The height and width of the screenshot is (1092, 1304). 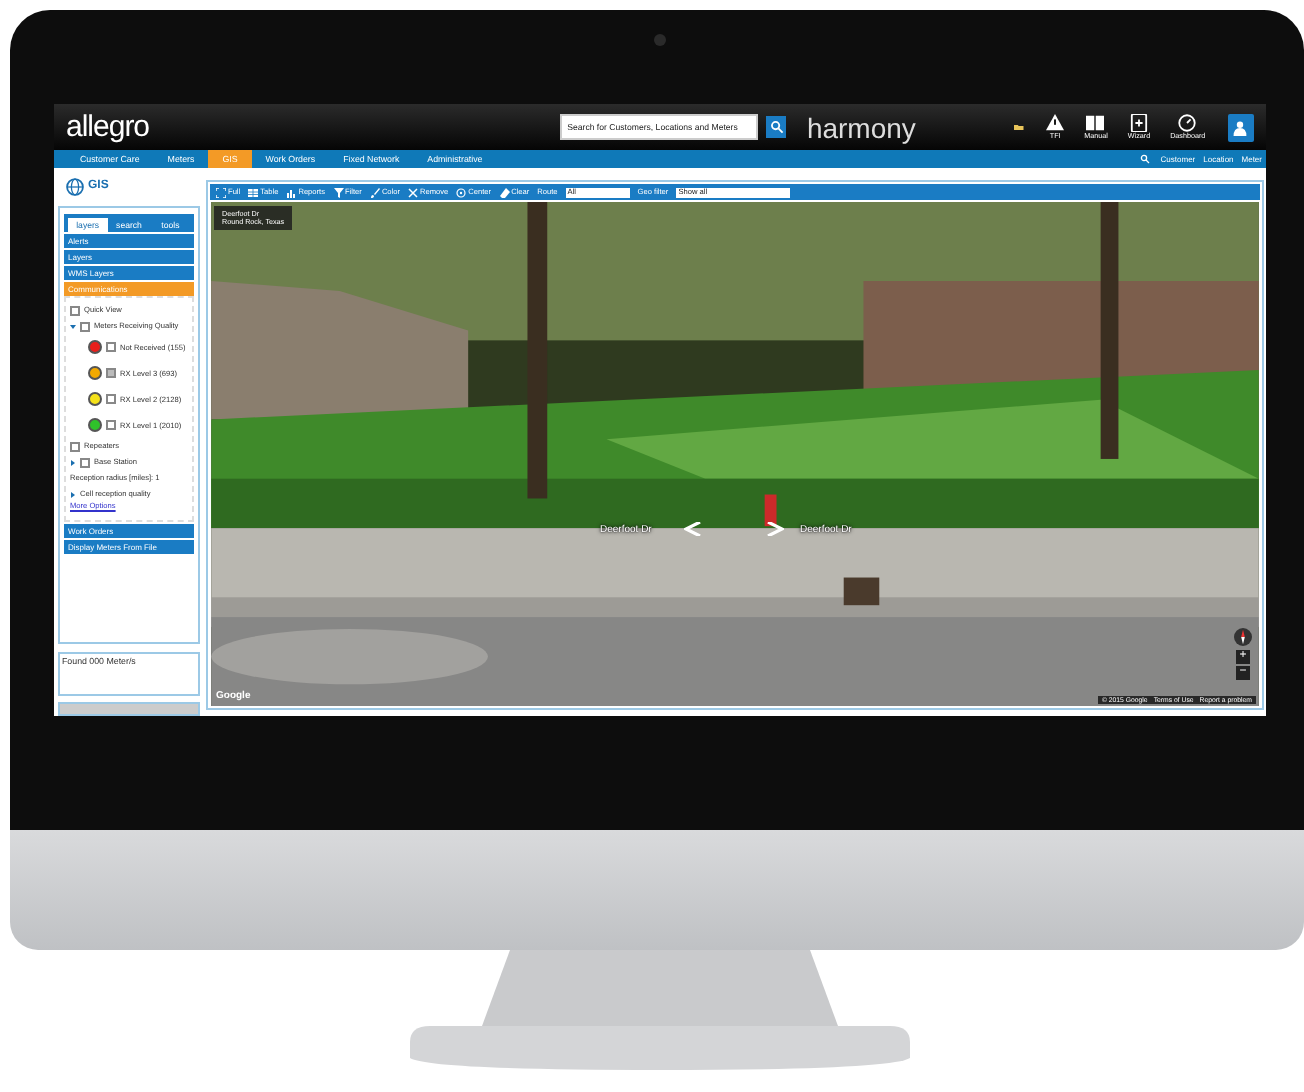 What do you see at coordinates (374, 192) in the screenshot?
I see `brush-icon` at bounding box center [374, 192].